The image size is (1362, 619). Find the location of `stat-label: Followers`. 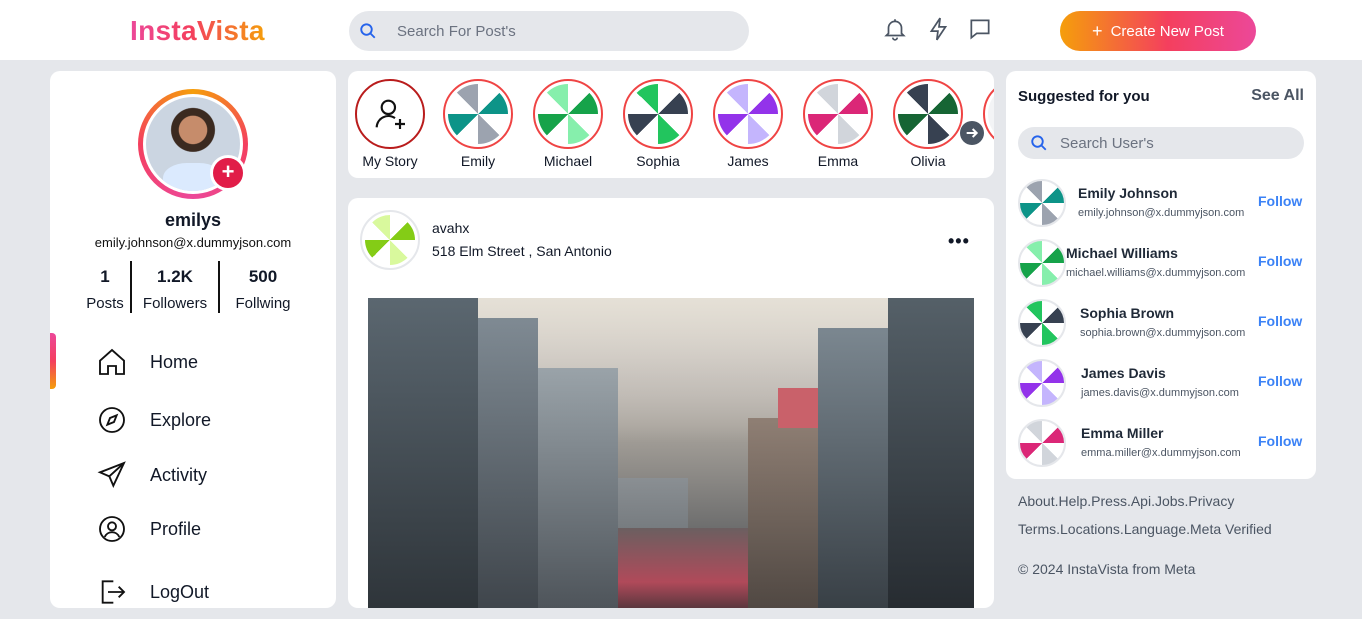

stat-label: Followers is located at coordinates (175, 303).